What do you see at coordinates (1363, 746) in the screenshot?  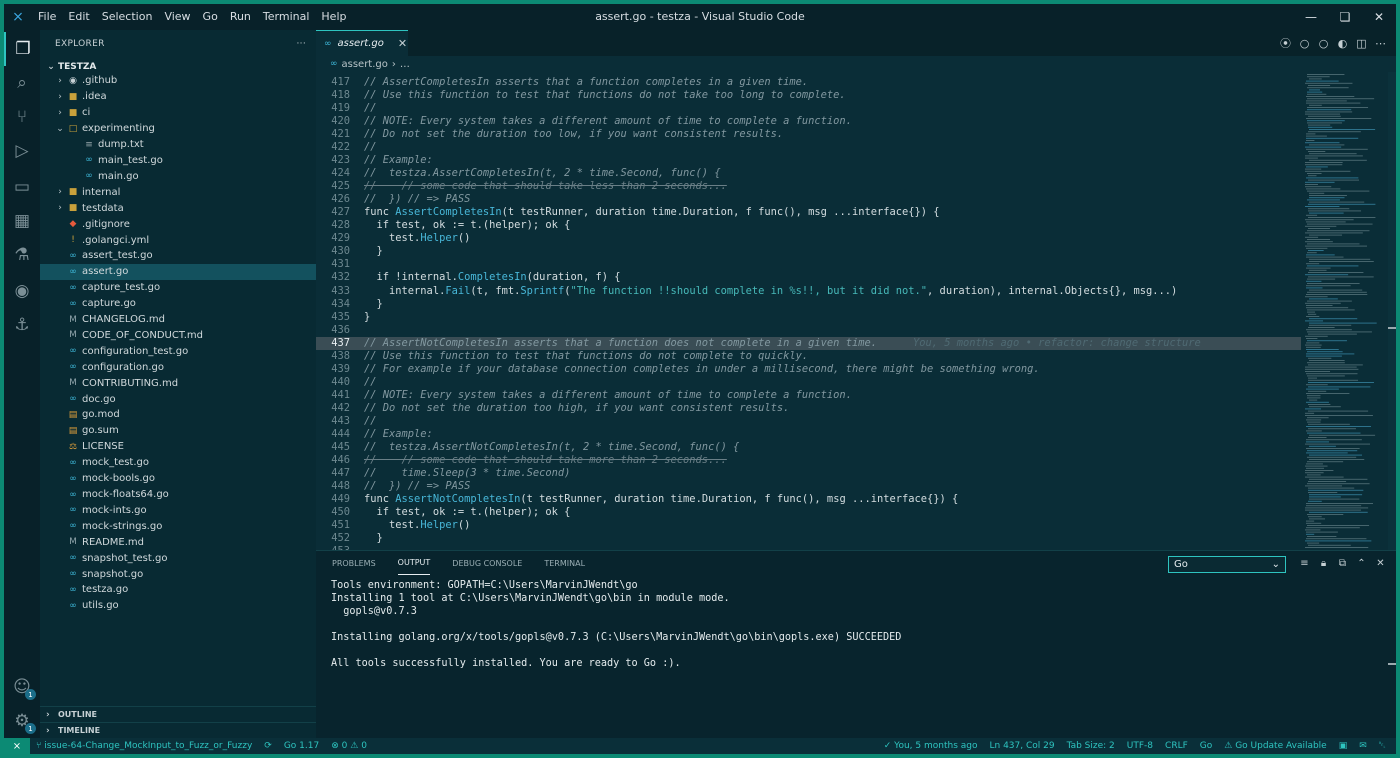 I see `feedback-icon: ✉` at bounding box center [1363, 746].